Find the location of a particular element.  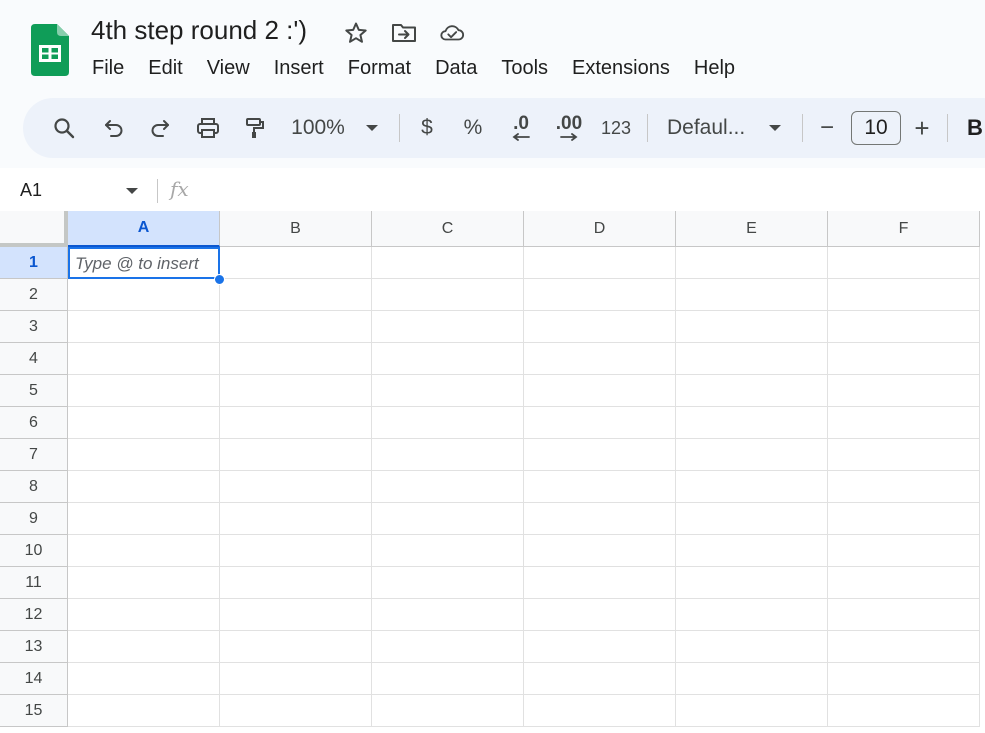

cell-a10 is located at coordinates (144, 551).